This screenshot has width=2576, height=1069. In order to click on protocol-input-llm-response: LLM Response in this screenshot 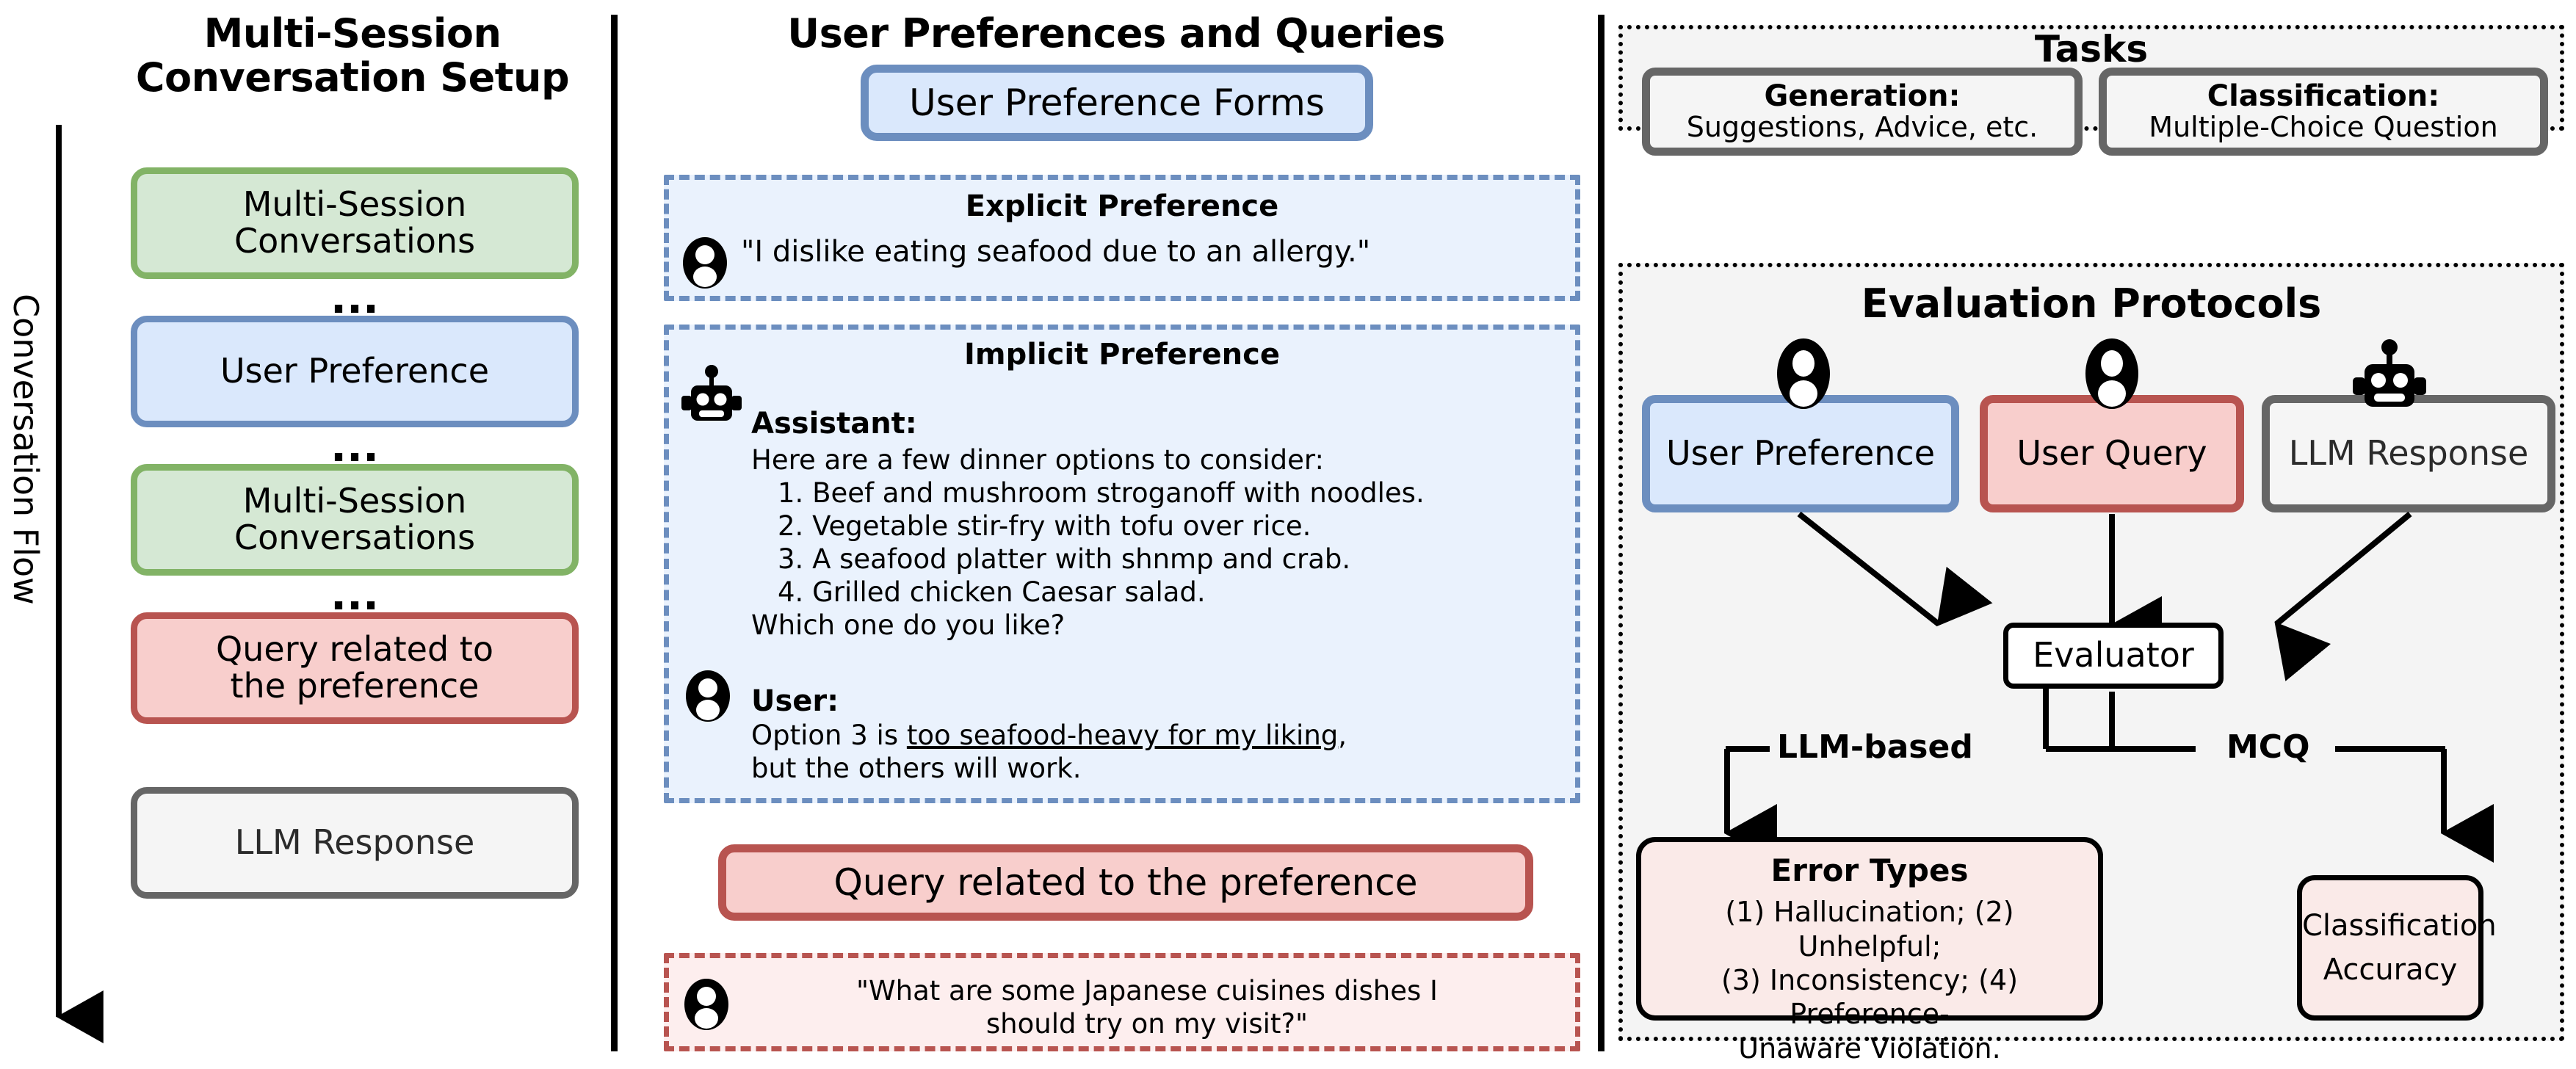, I will do `click(2408, 453)`.